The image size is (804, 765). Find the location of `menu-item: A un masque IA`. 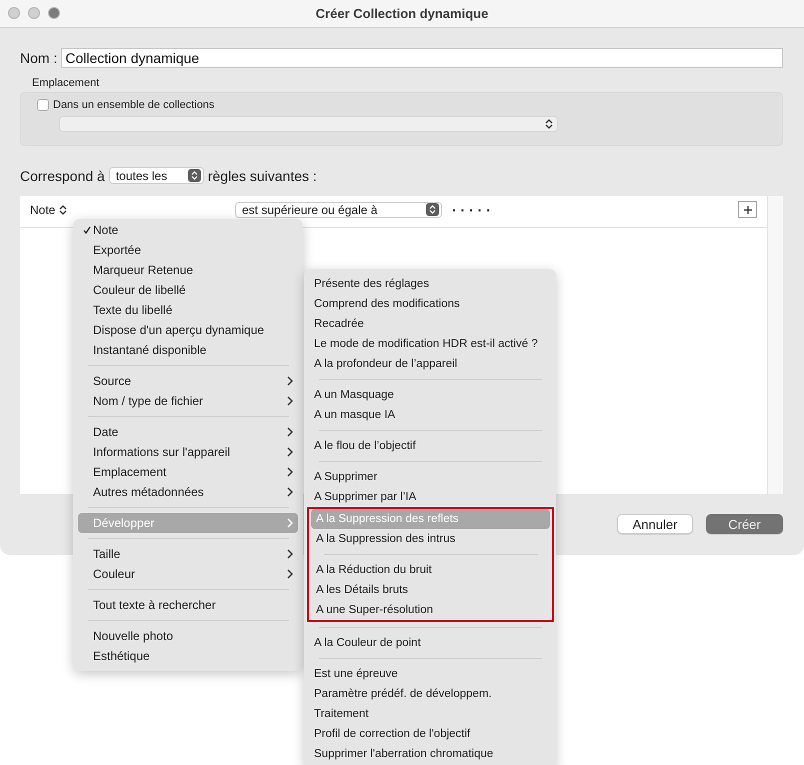

menu-item: A un masque IA is located at coordinates (430, 415).